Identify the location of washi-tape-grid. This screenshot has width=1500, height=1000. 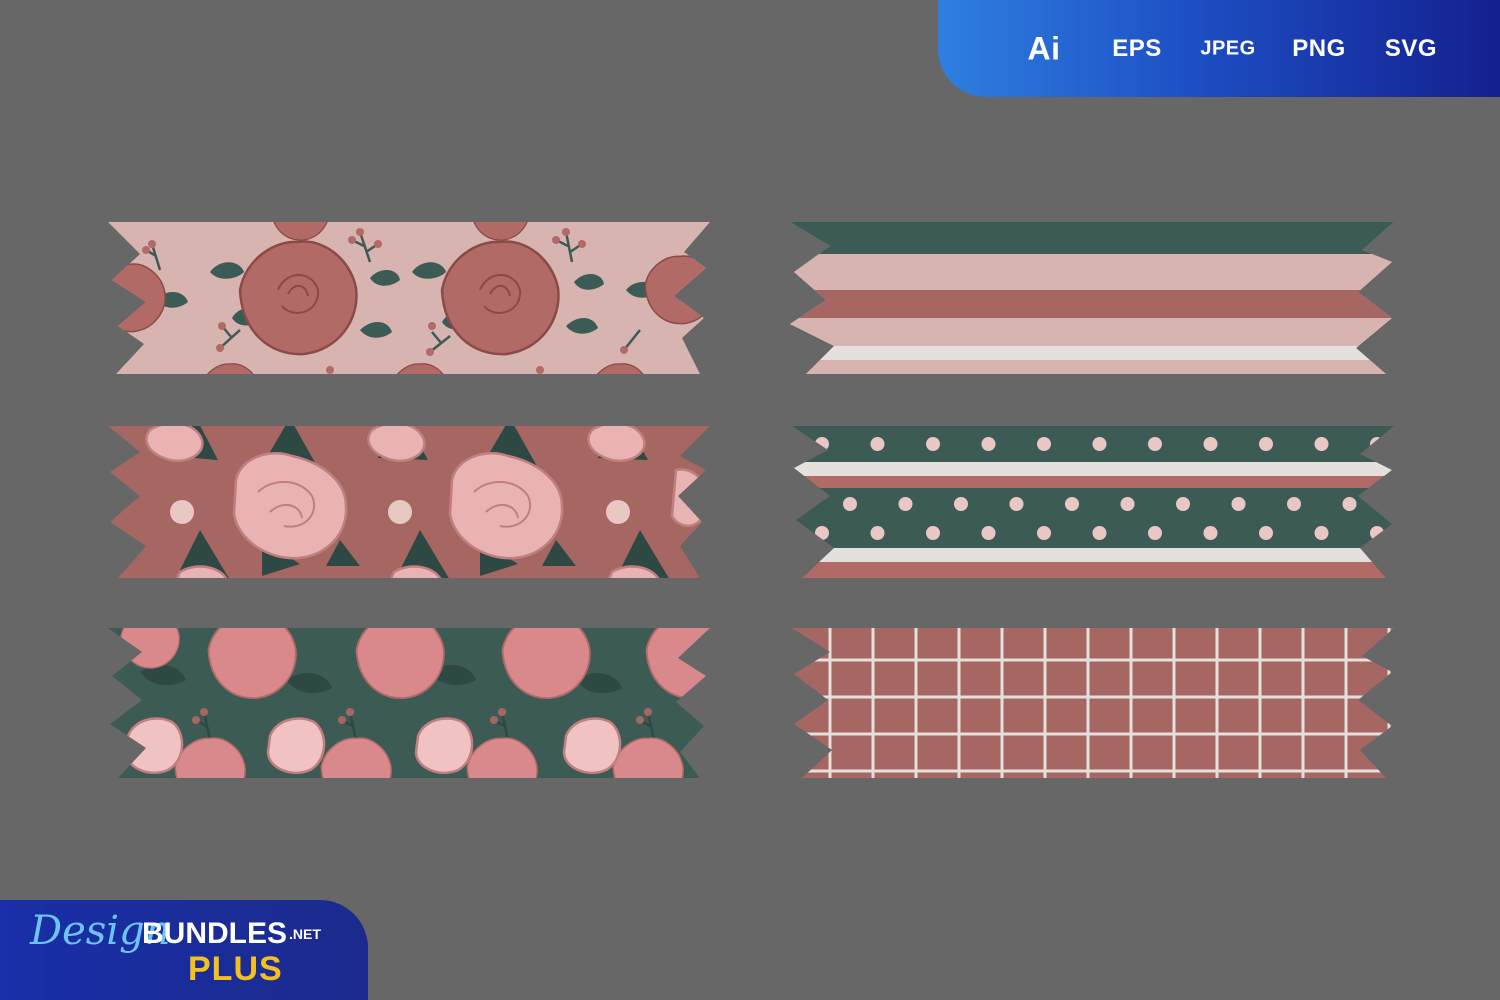
(1093, 703).